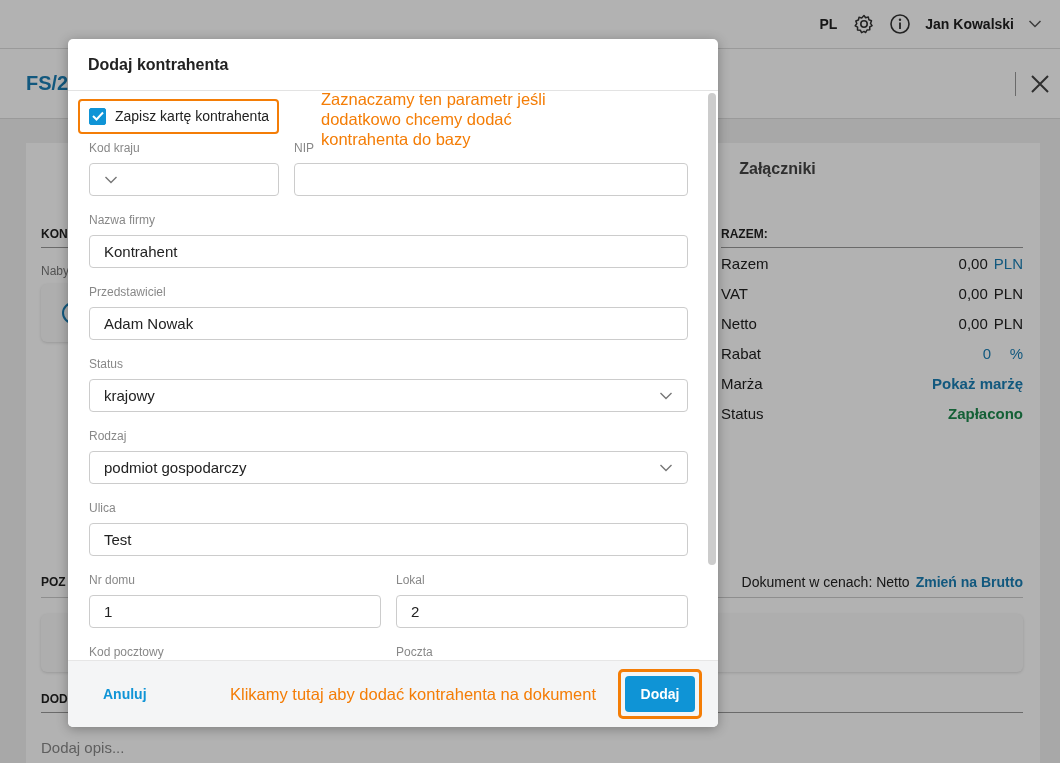 This screenshot has width=1060, height=763. I want to click on input-field: Kontrahent, so click(388, 251).